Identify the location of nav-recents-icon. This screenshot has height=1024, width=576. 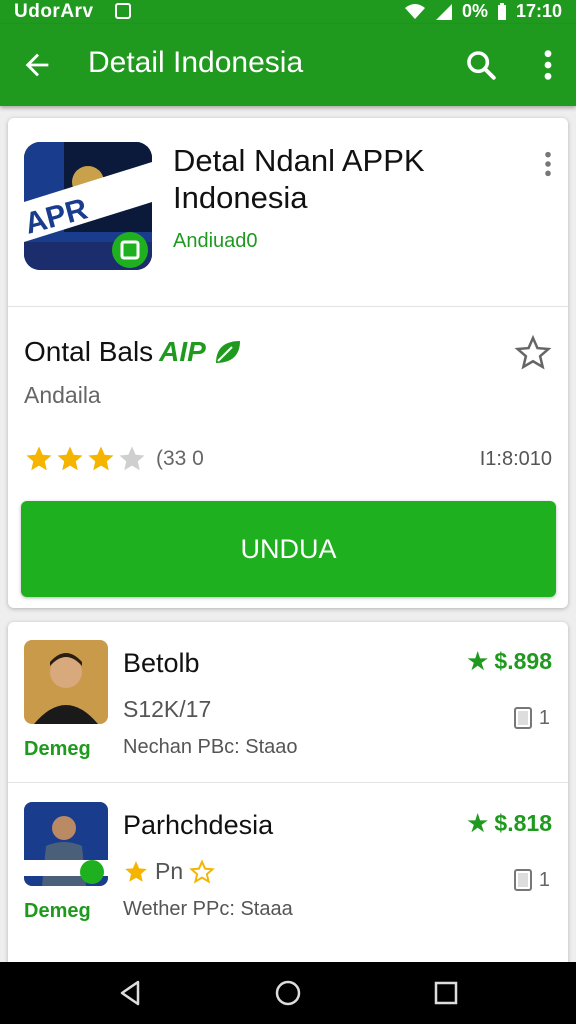
(446, 993).